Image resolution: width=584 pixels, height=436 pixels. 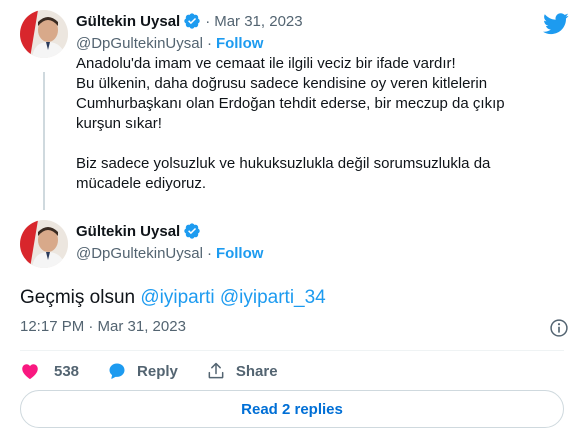 I want to click on like-button: 538, so click(x=49, y=371).